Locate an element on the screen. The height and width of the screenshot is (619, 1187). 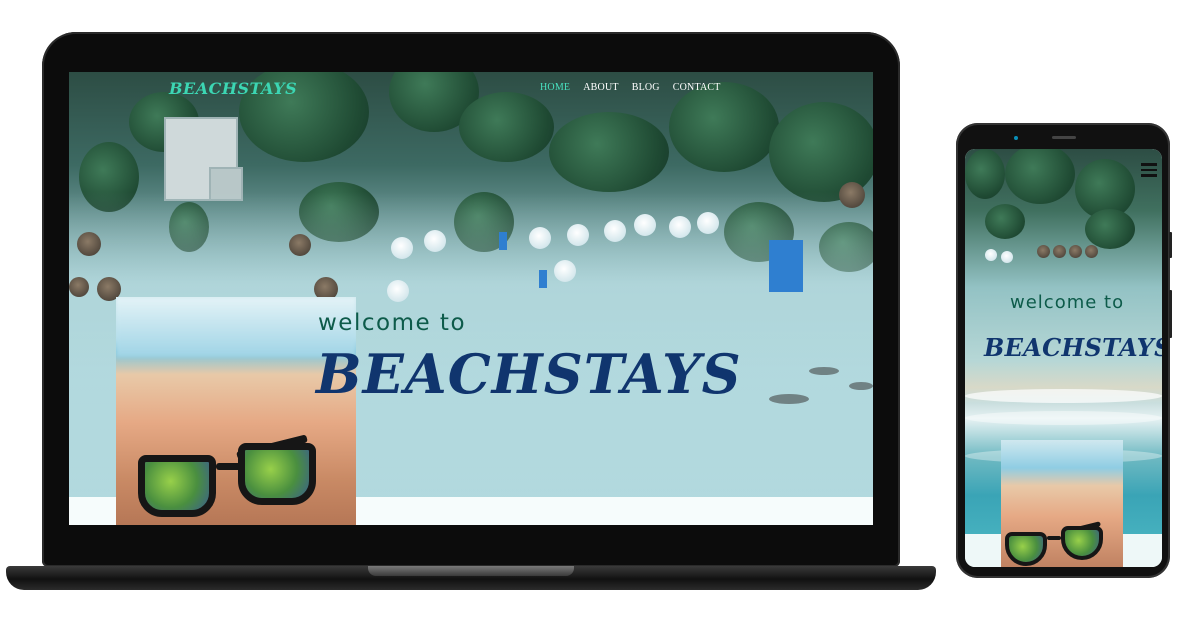
phone-camera is located at coordinates (1016, 138).